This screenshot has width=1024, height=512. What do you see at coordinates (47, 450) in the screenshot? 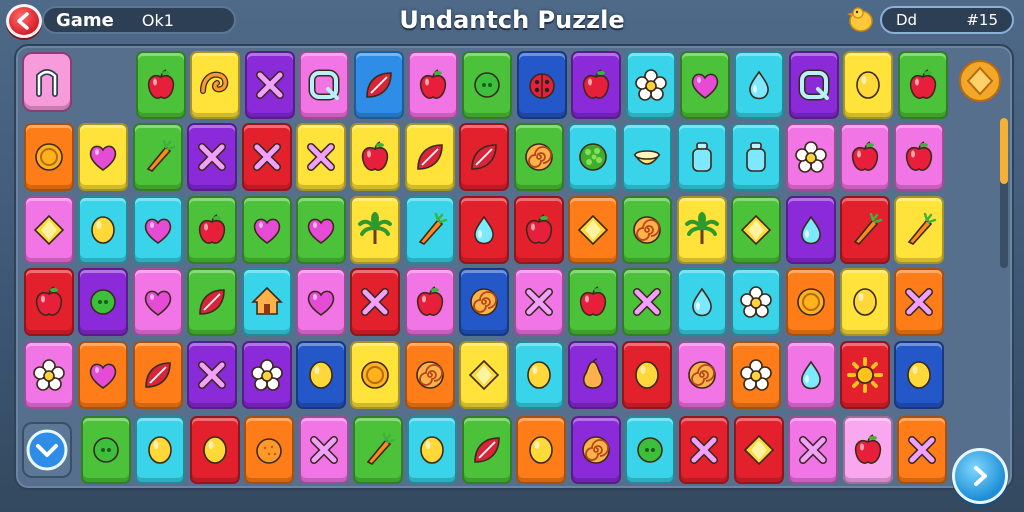
I see `down-button` at bounding box center [47, 450].